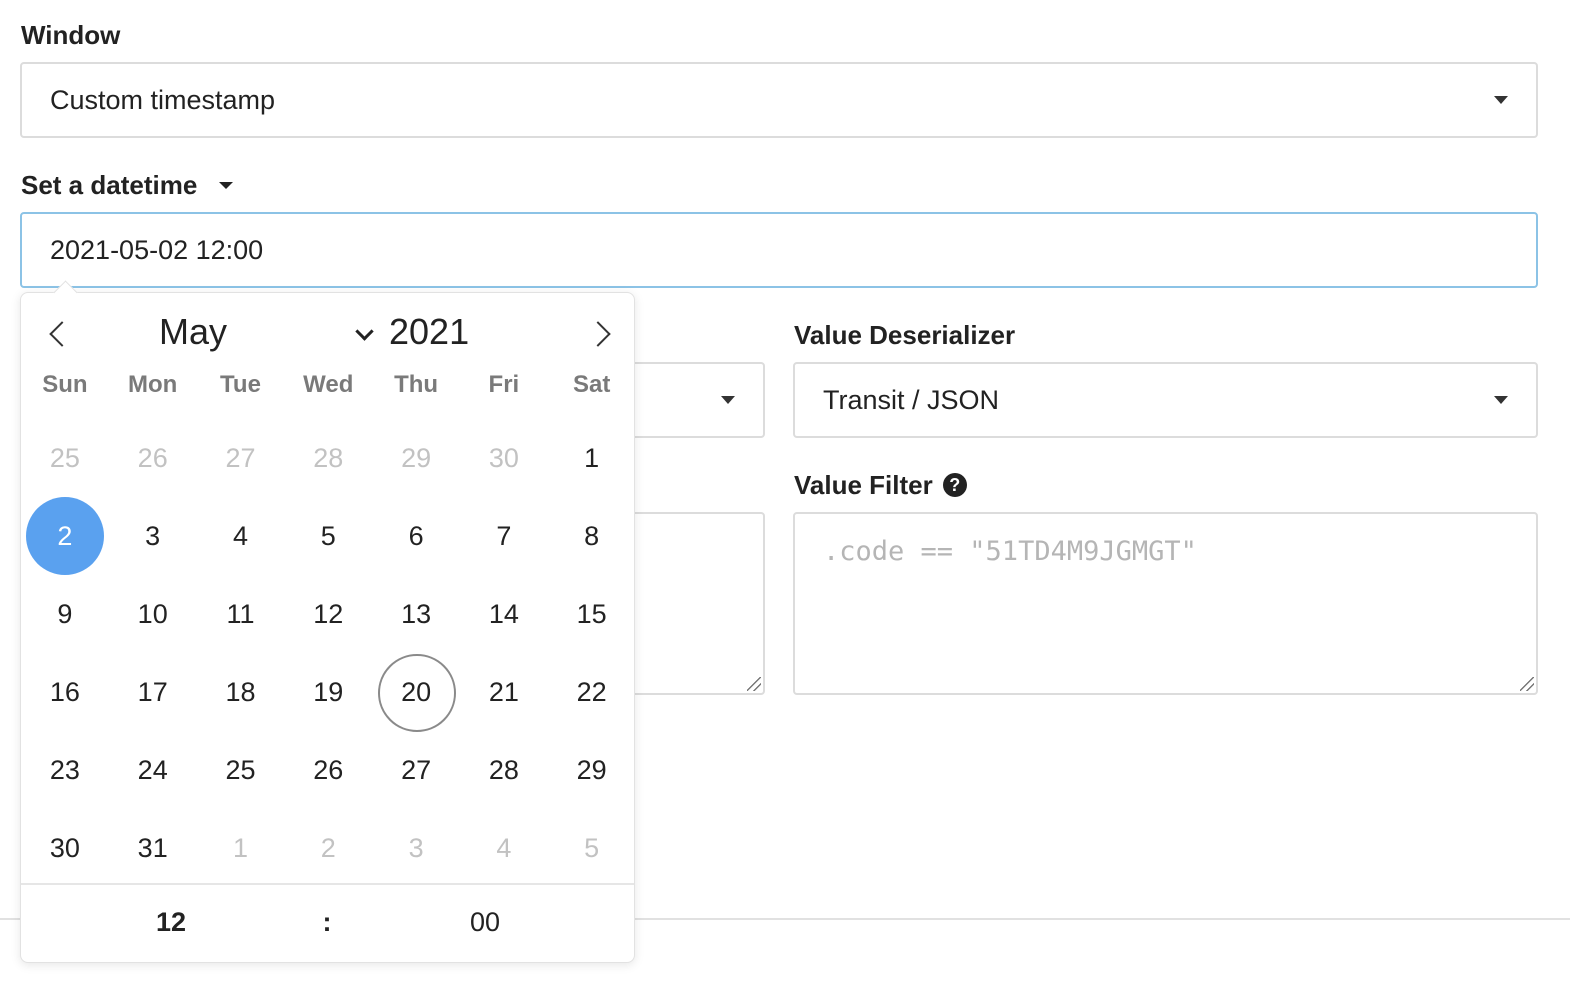 This screenshot has height=982, width=1570. What do you see at coordinates (163, 99) in the screenshot?
I see `window-select-value: Custom timestamp` at bounding box center [163, 99].